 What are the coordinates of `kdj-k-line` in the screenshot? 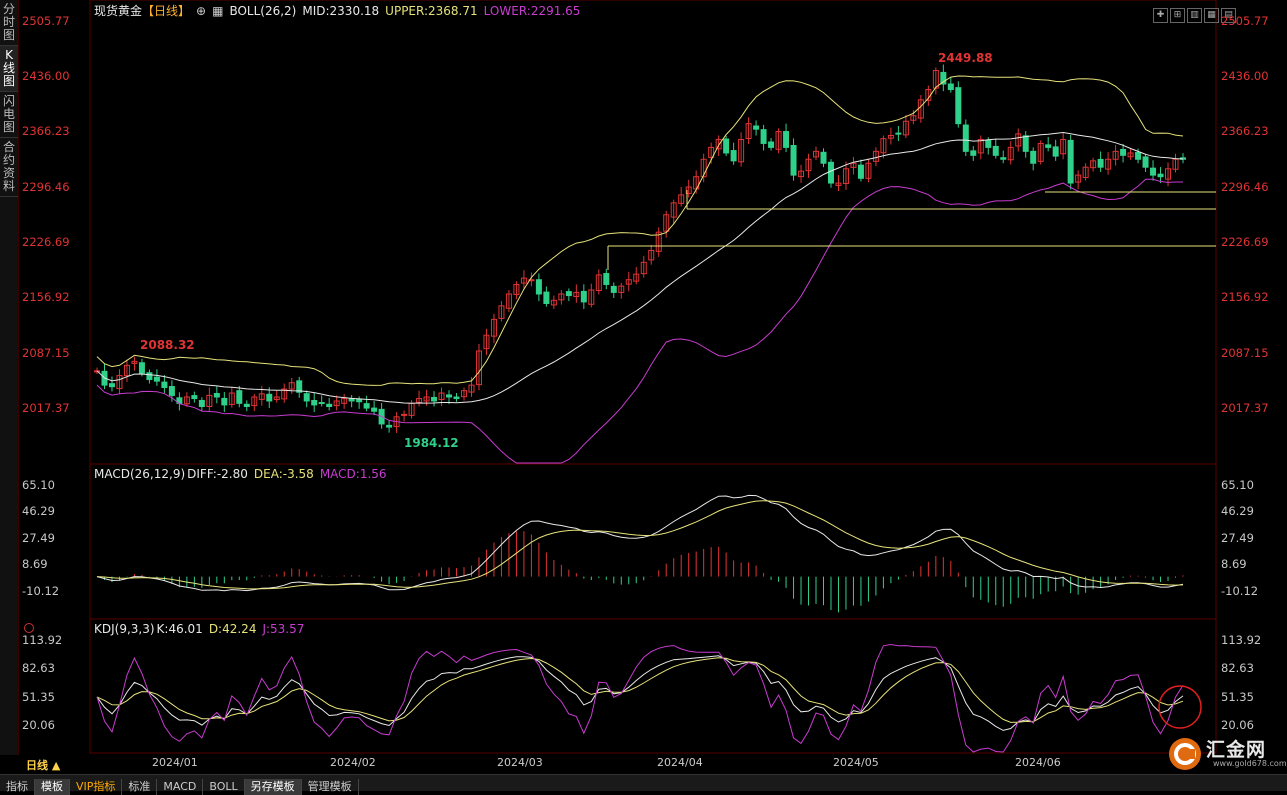 It's located at (640, 693).